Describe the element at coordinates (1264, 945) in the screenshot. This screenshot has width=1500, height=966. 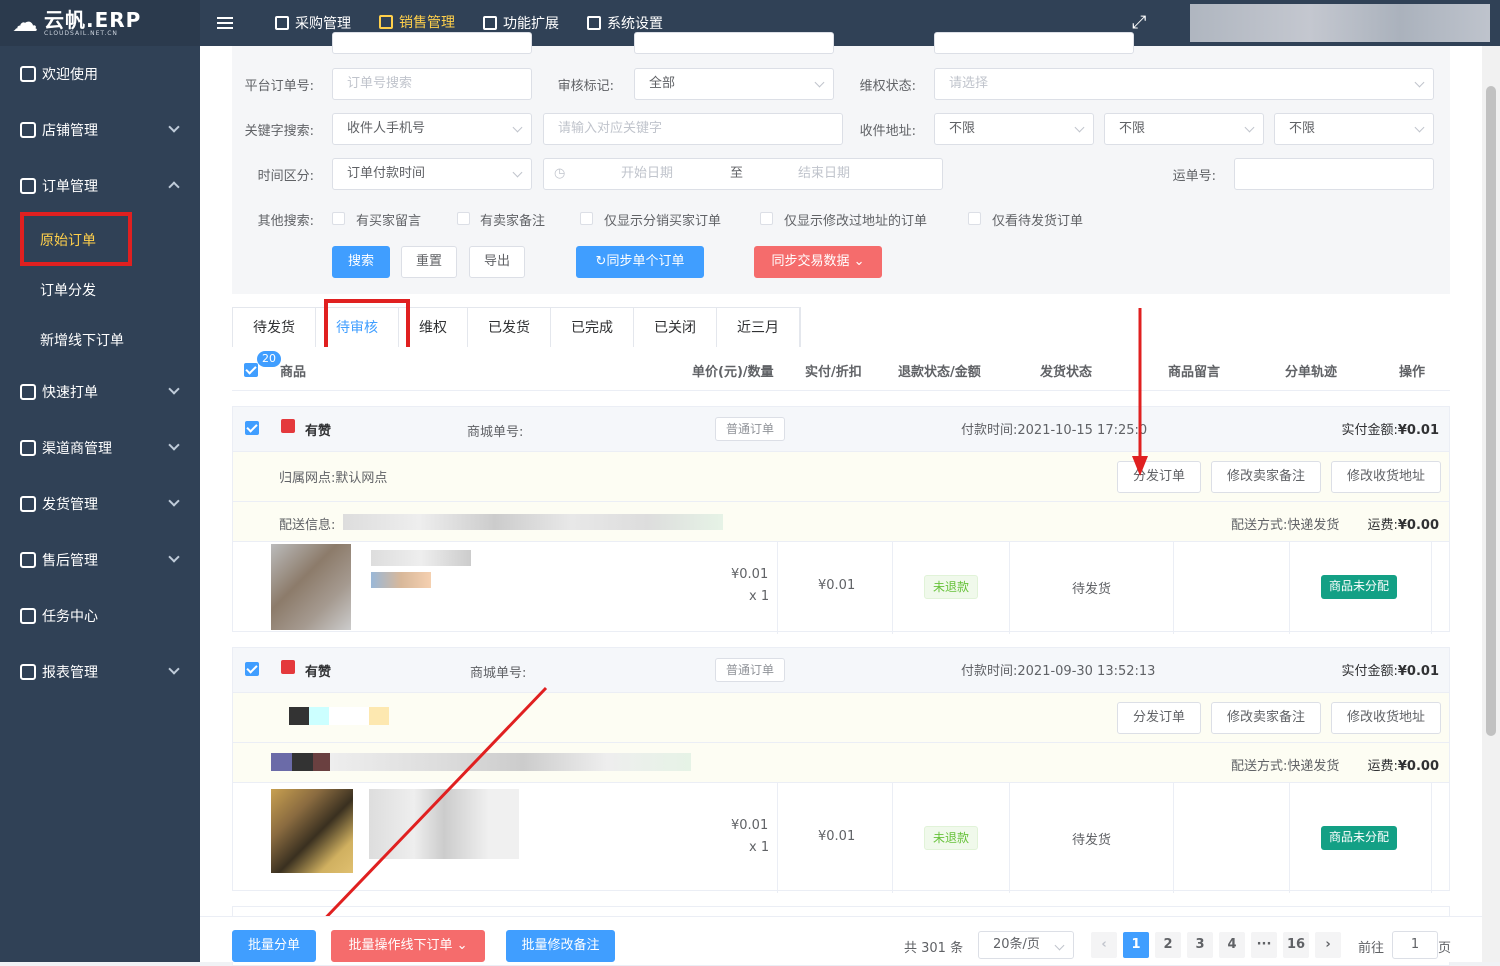
I see `page-ellipsis: ···` at that location.